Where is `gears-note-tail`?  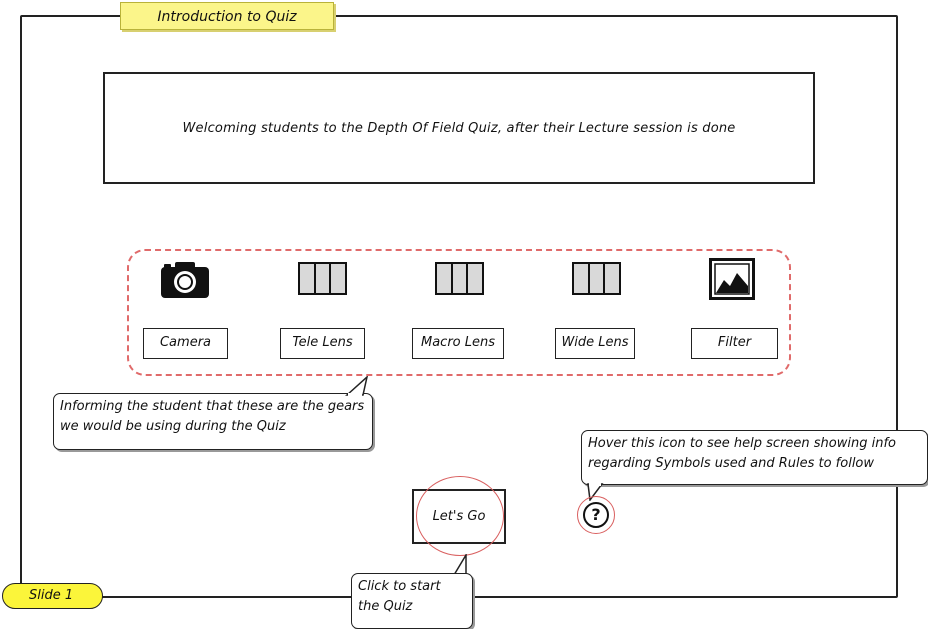
gears-note-tail is located at coordinates (356, 386).